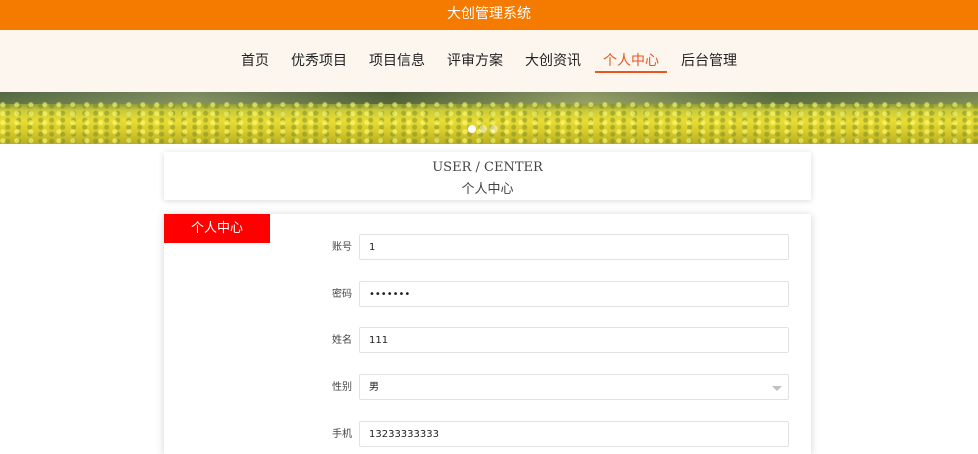 Image resolution: width=978 pixels, height=454 pixels. What do you see at coordinates (319, 61) in the screenshot?
I see `nav-item-excellent-projects: 优秀项目` at bounding box center [319, 61].